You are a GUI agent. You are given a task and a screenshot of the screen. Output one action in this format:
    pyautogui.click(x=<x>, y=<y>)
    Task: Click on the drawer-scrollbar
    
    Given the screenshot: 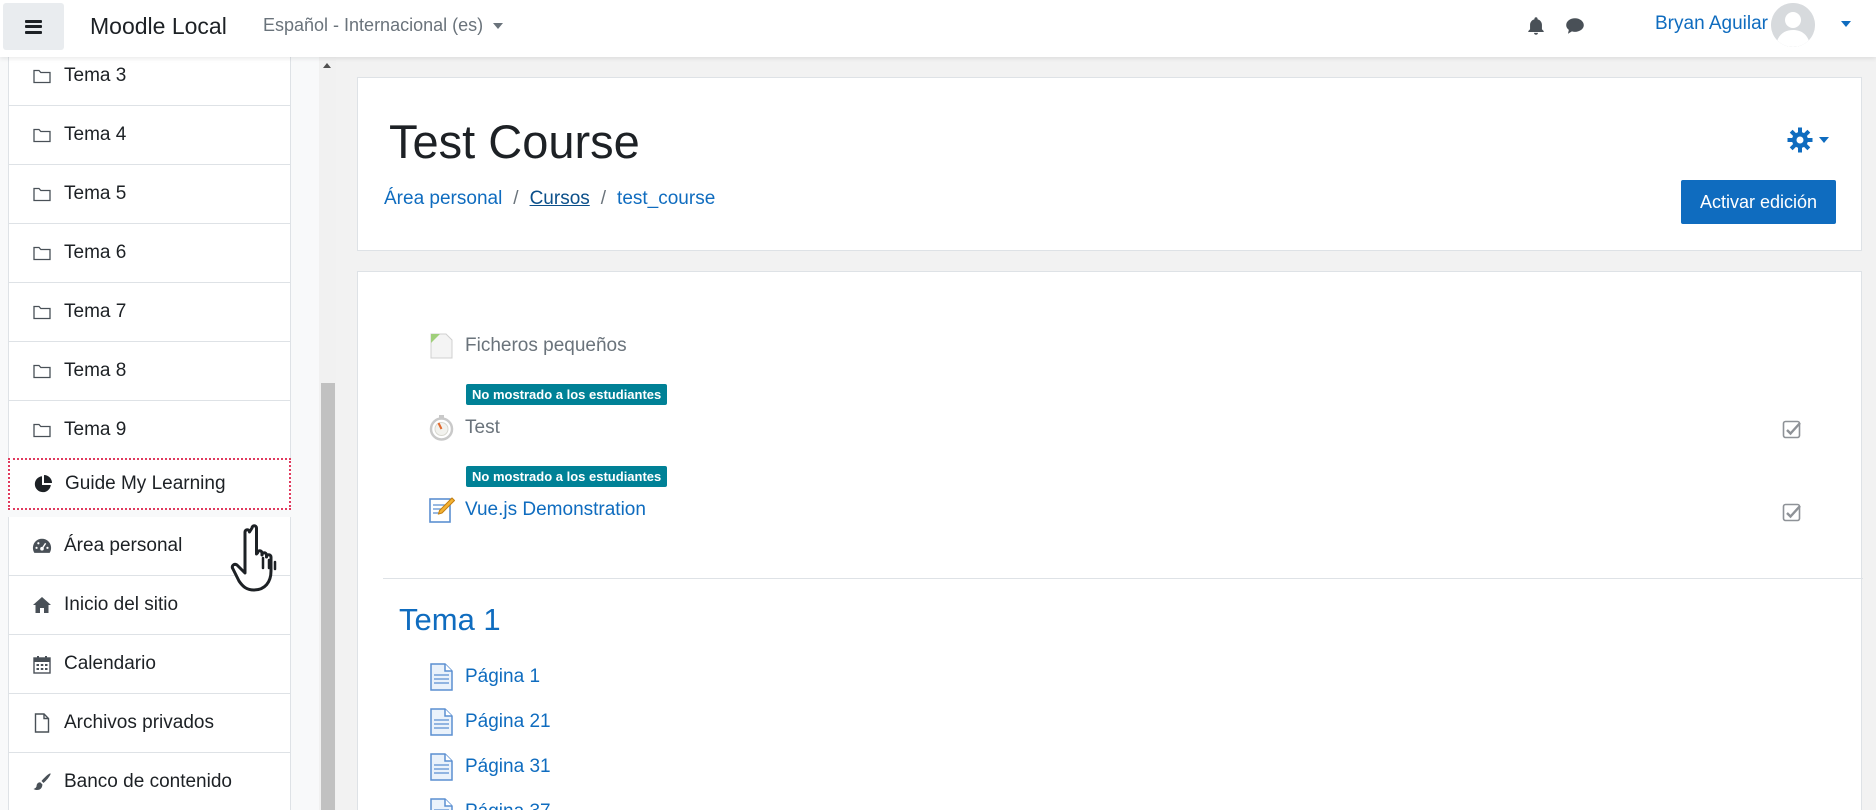 What is the action you would take?
    pyautogui.click(x=327, y=433)
    